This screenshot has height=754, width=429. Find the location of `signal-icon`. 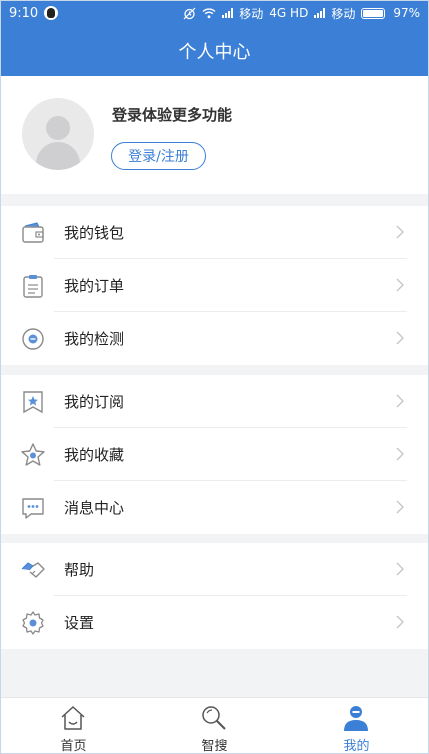

signal-icon is located at coordinates (228, 13).